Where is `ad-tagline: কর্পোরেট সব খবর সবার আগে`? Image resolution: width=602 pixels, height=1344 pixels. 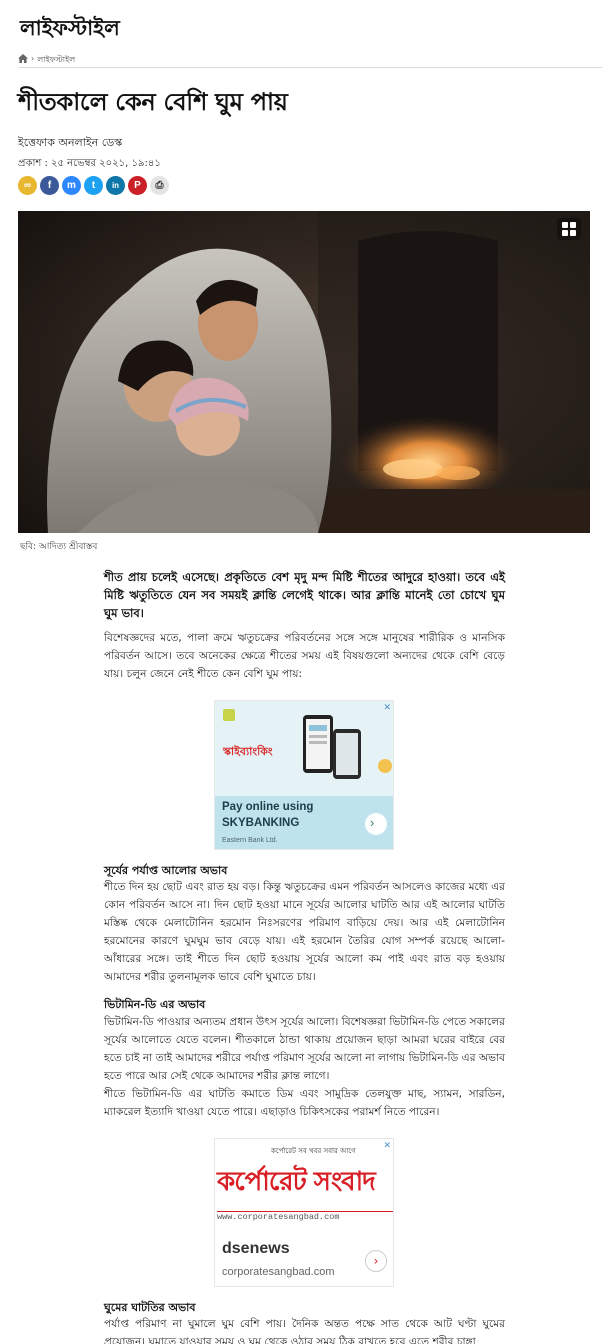 ad-tagline: কর্পোরেট সব খবর সবার আগে is located at coordinates (313, 1151).